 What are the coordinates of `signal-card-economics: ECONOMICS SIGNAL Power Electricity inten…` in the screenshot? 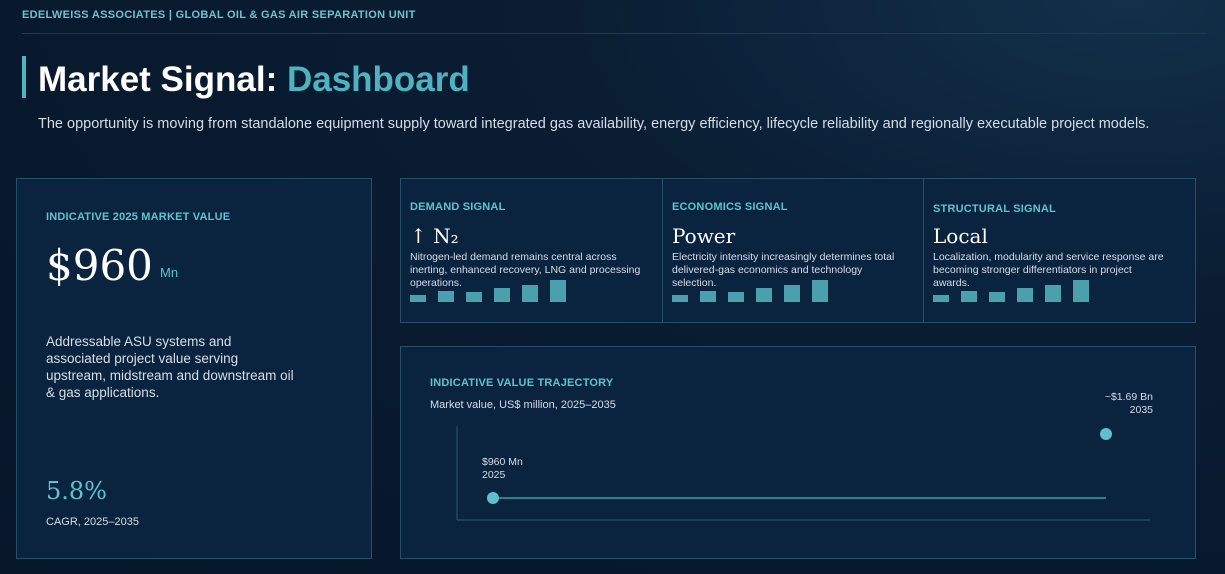 It's located at (792, 250).